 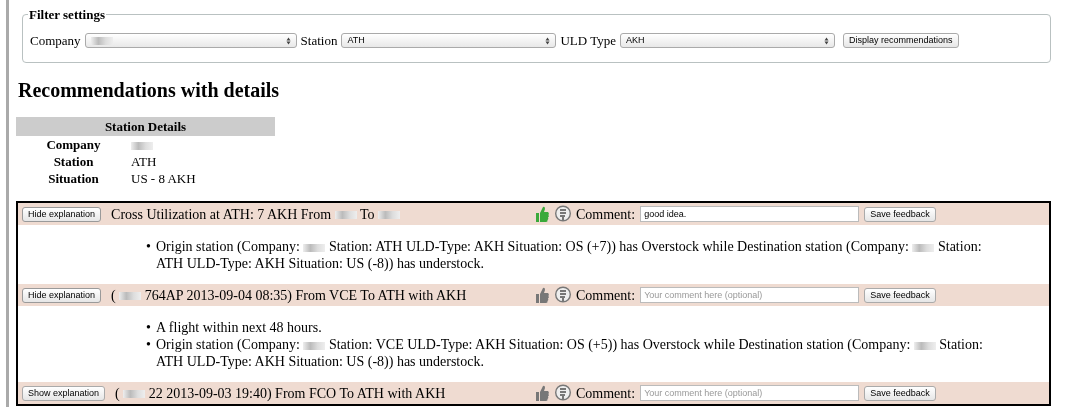 What do you see at coordinates (317, 214) in the screenshot?
I see `recommendation-title: Cross Utilization at ATH: 7 AKH From To` at bounding box center [317, 214].